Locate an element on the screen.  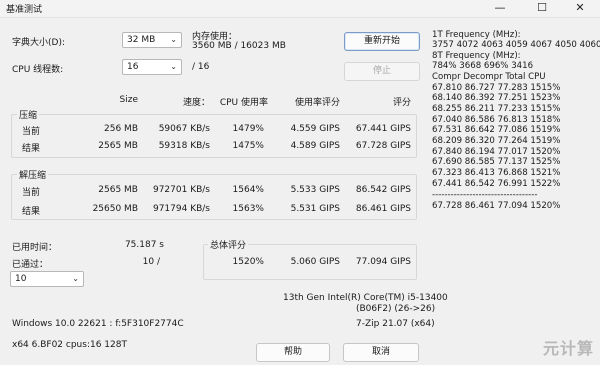
cell-size: 256 MB is located at coordinates (121, 129).